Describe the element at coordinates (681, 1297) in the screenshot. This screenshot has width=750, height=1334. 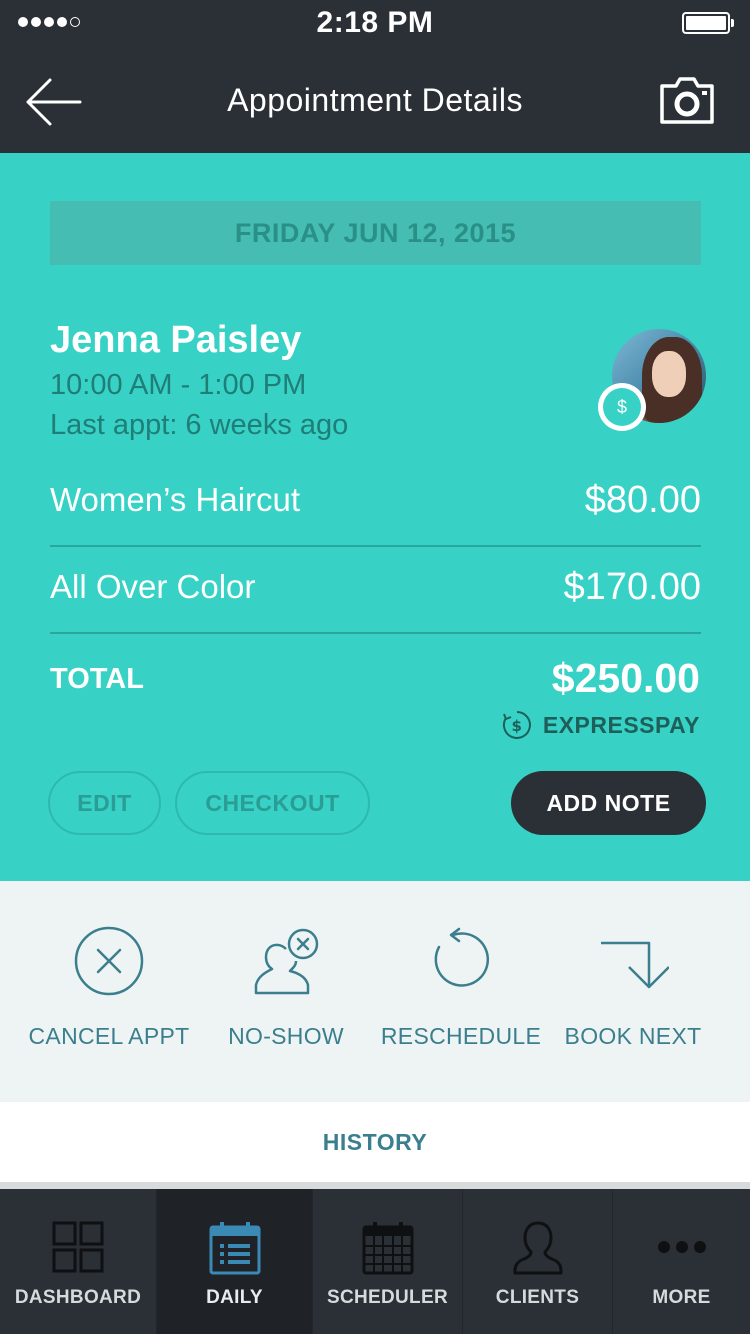
I see `tab-label: MORE` at that location.